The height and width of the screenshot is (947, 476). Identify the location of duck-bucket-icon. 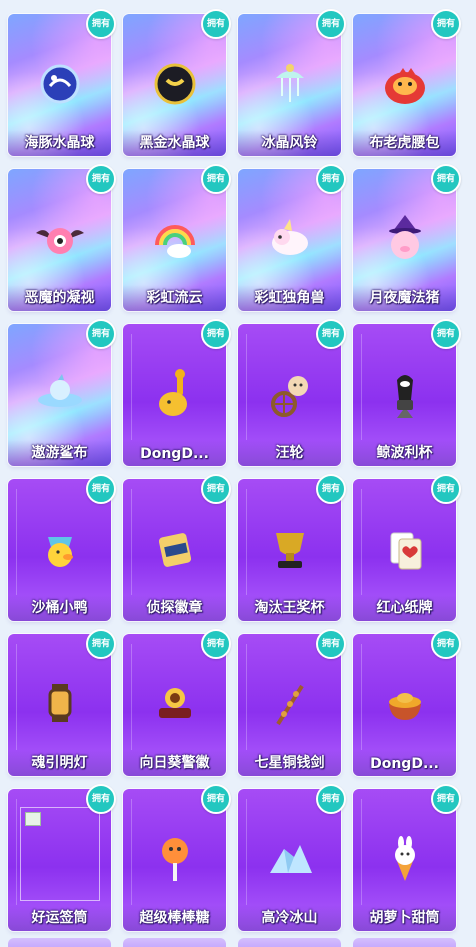
(60, 549).